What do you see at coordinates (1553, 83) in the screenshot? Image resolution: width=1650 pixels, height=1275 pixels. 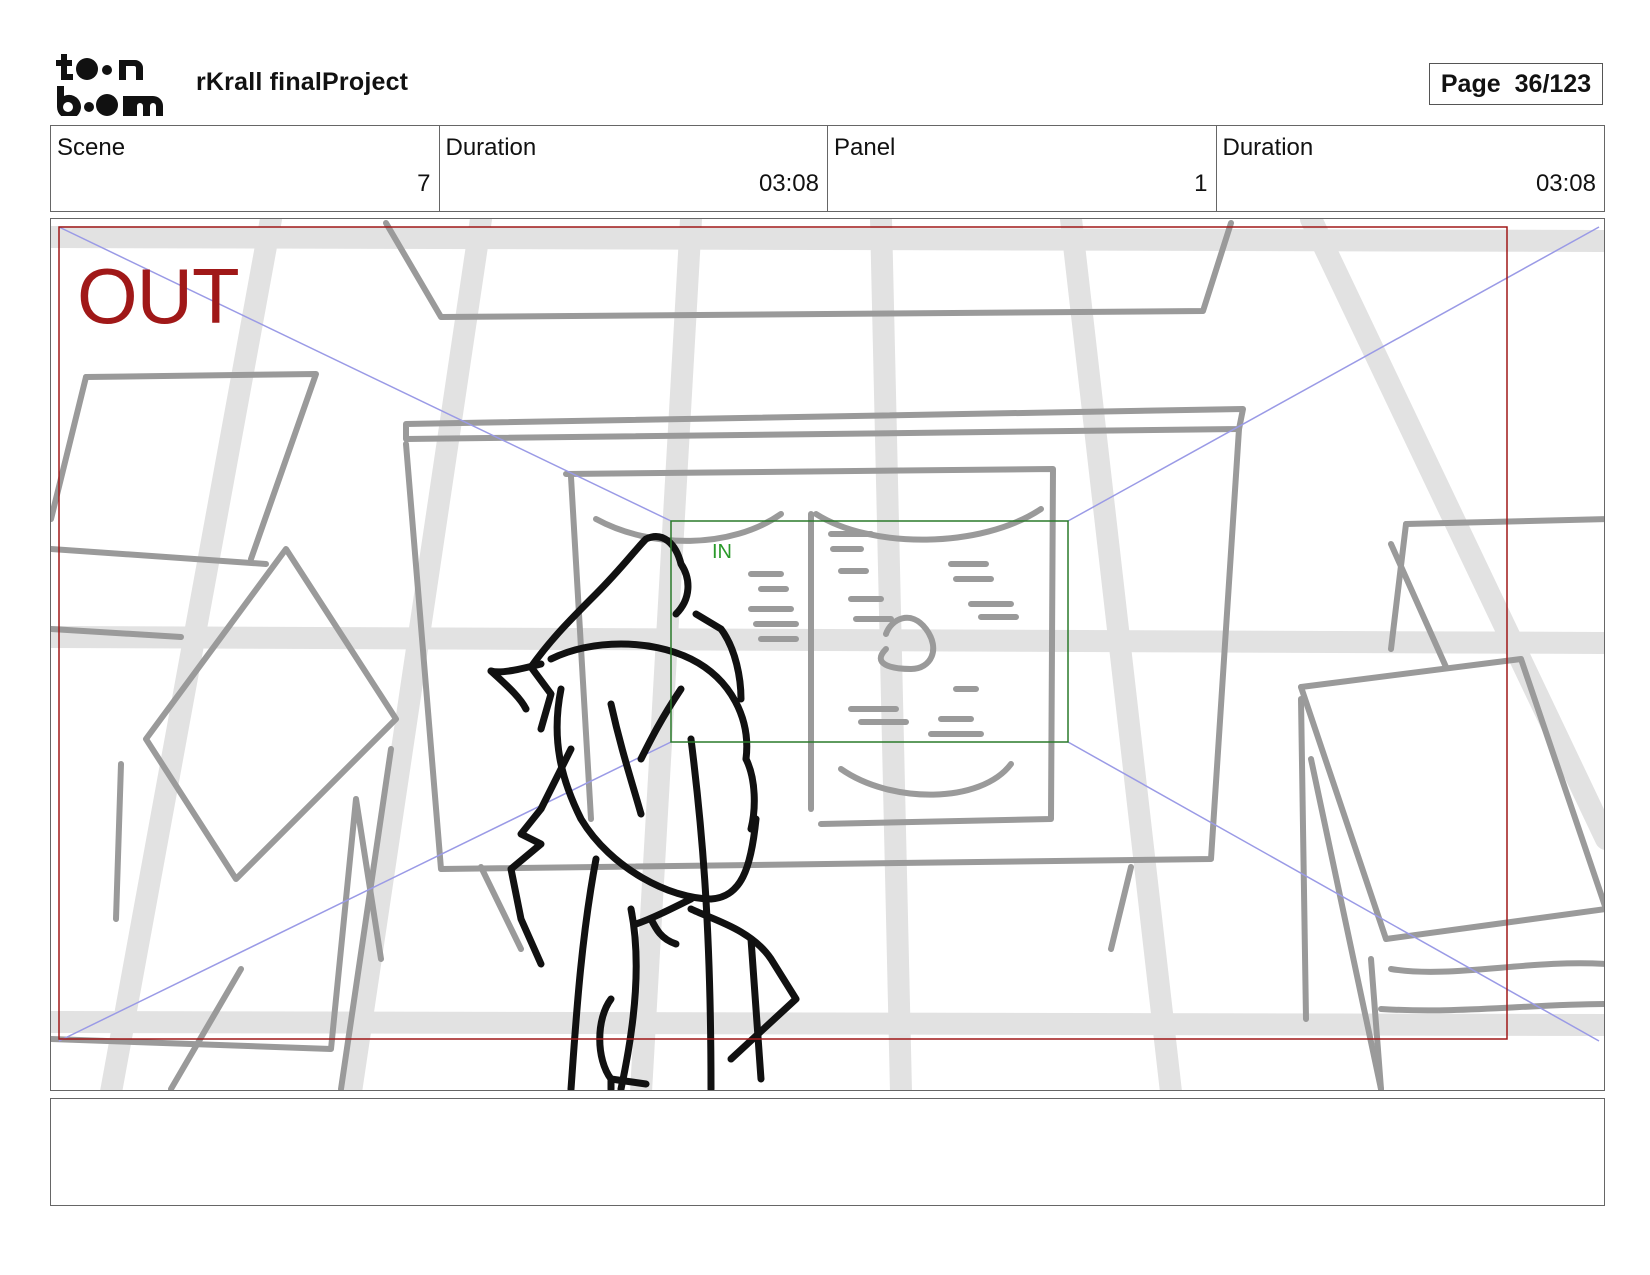 I see `page-number: 36/123` at bounding box center [1553, 83].